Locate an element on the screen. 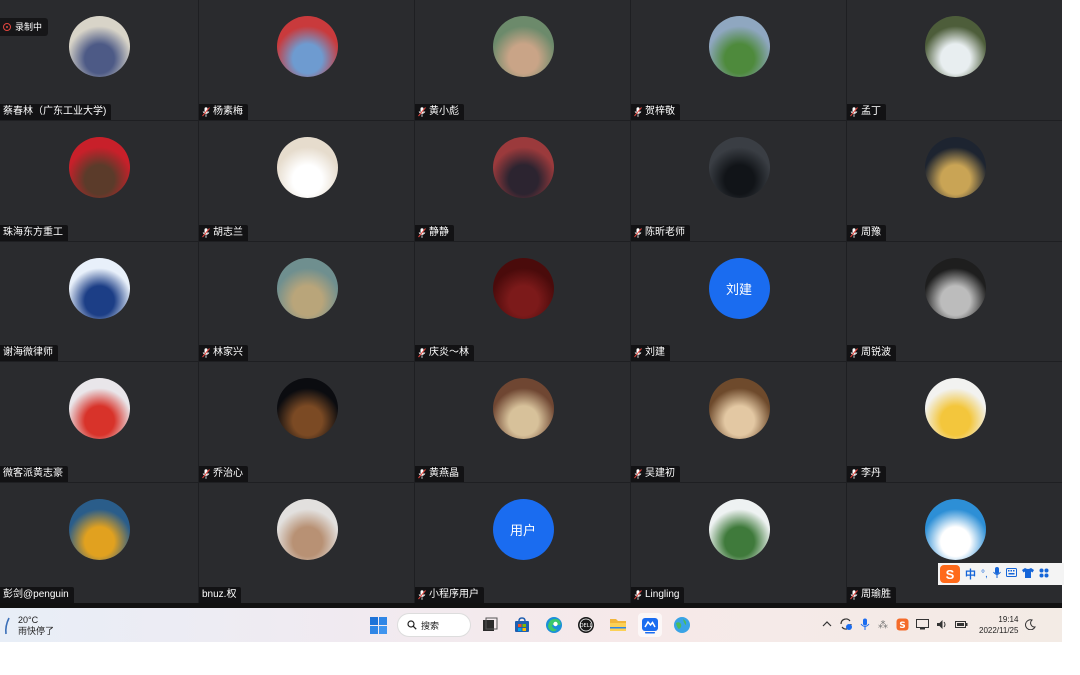 This screenshot has height=675, width=1080. participant-name-bar: 林家兴 is located at coordinates (223, 353).